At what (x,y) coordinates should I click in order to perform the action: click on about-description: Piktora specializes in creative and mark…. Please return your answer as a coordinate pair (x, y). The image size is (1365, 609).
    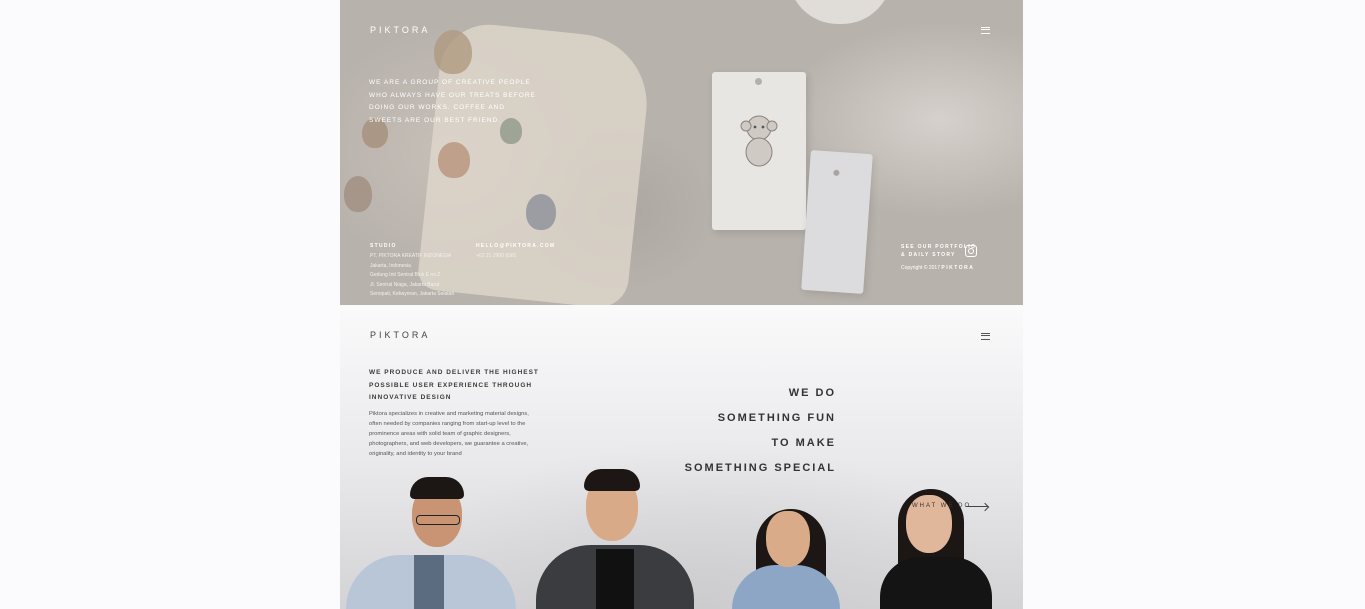
    Looking at the image, I should click on (449, 434).